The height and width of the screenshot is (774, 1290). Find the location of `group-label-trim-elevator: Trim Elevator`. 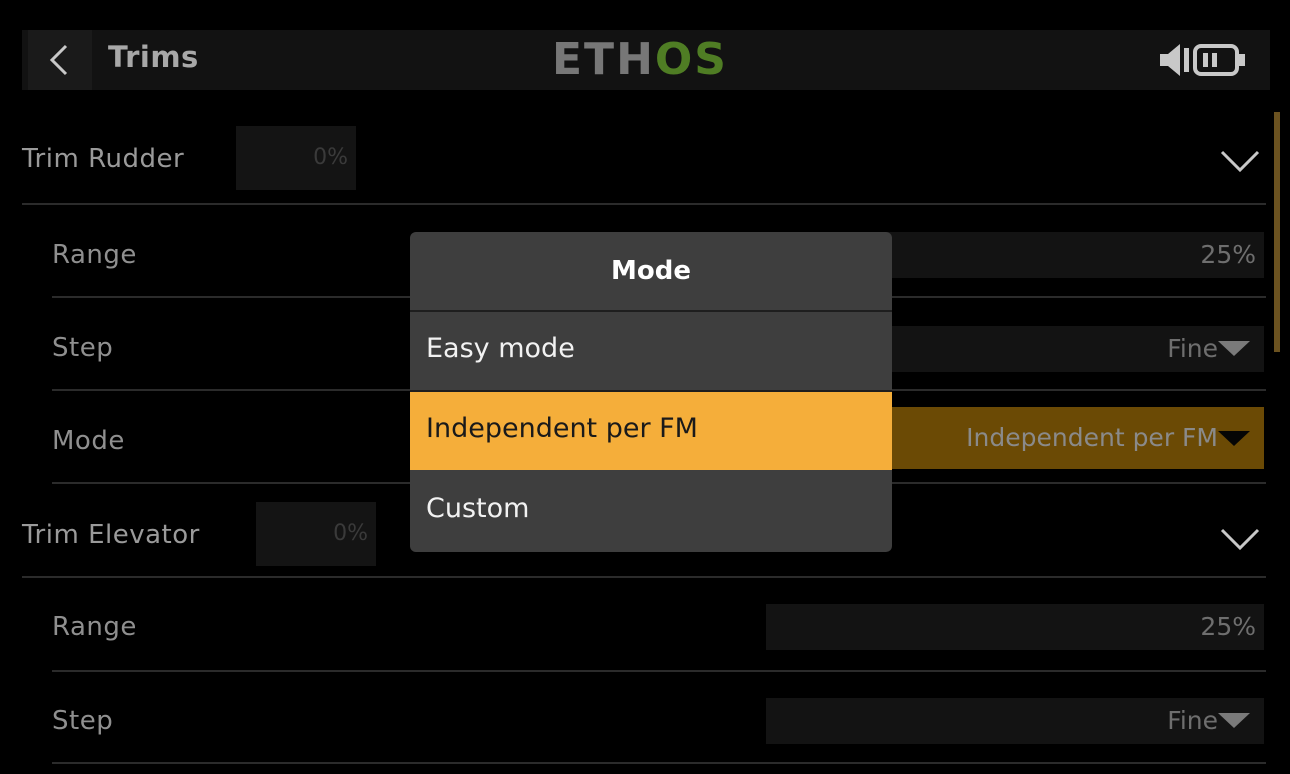

group-label-trim-elevator: Trim Elevator is located at coordinates (111, 535).